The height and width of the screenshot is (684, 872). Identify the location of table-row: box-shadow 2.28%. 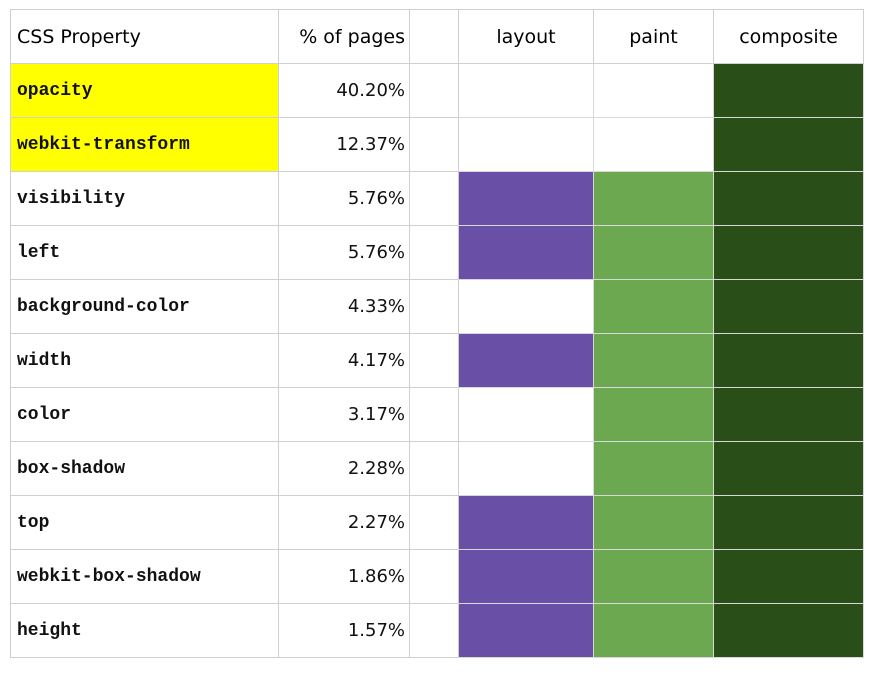
(437, 468).